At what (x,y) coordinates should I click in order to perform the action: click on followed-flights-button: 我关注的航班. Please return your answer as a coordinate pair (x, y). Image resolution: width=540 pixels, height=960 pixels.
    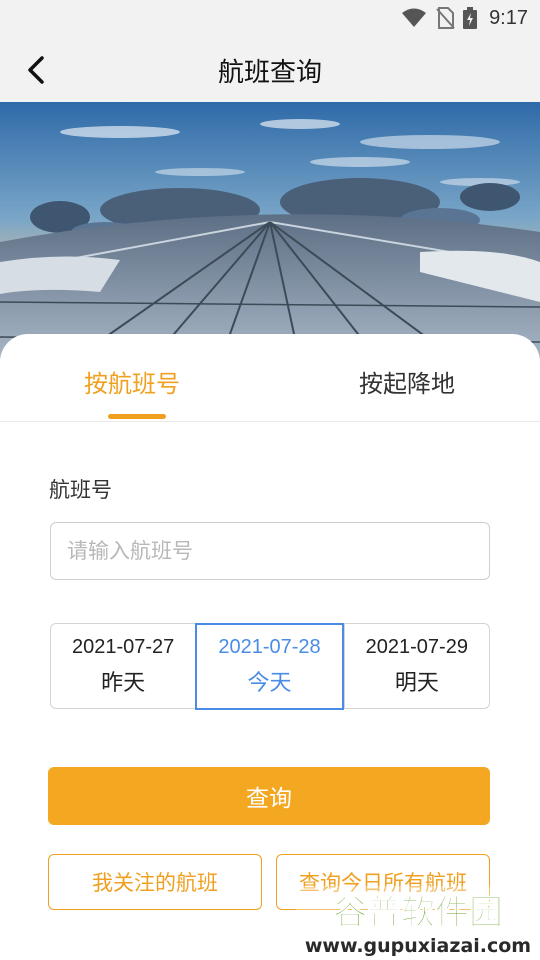
    Looking at the image, I should click on (155, 882).